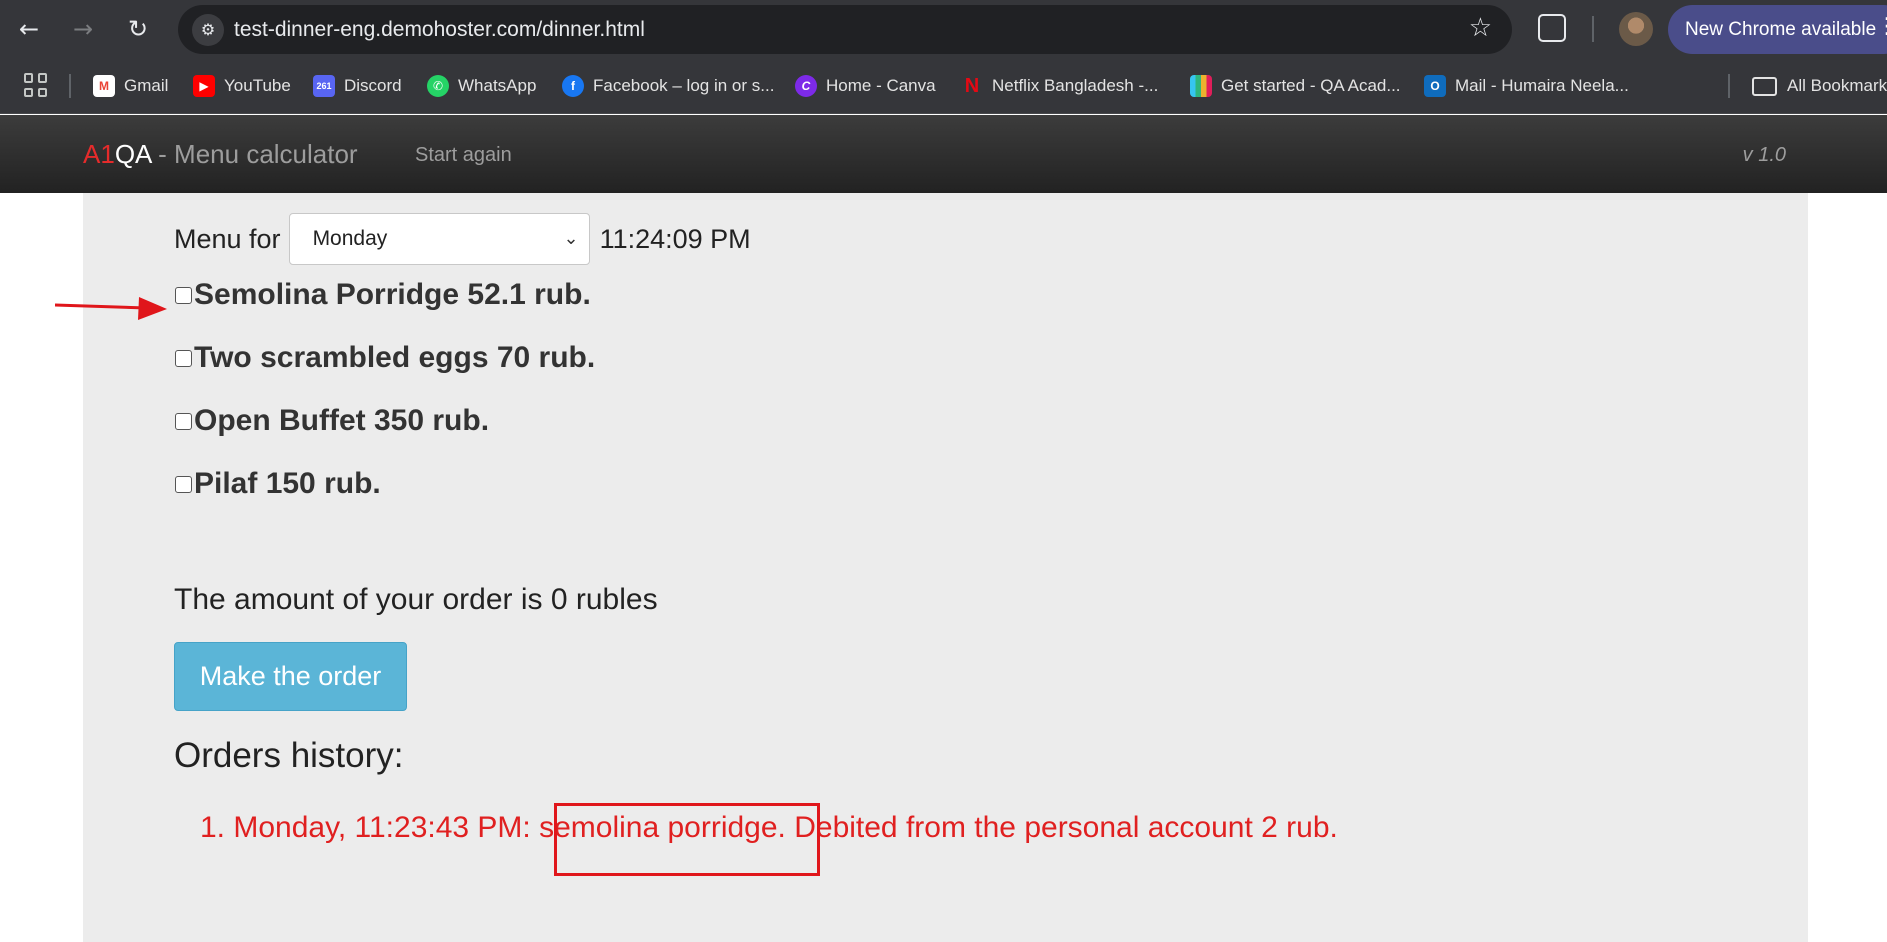 This screenshot has width=1887, height=942. Describe the element at coordinates (350, 238) in the screenshot. I see `day-select-value: Monday` at that location.